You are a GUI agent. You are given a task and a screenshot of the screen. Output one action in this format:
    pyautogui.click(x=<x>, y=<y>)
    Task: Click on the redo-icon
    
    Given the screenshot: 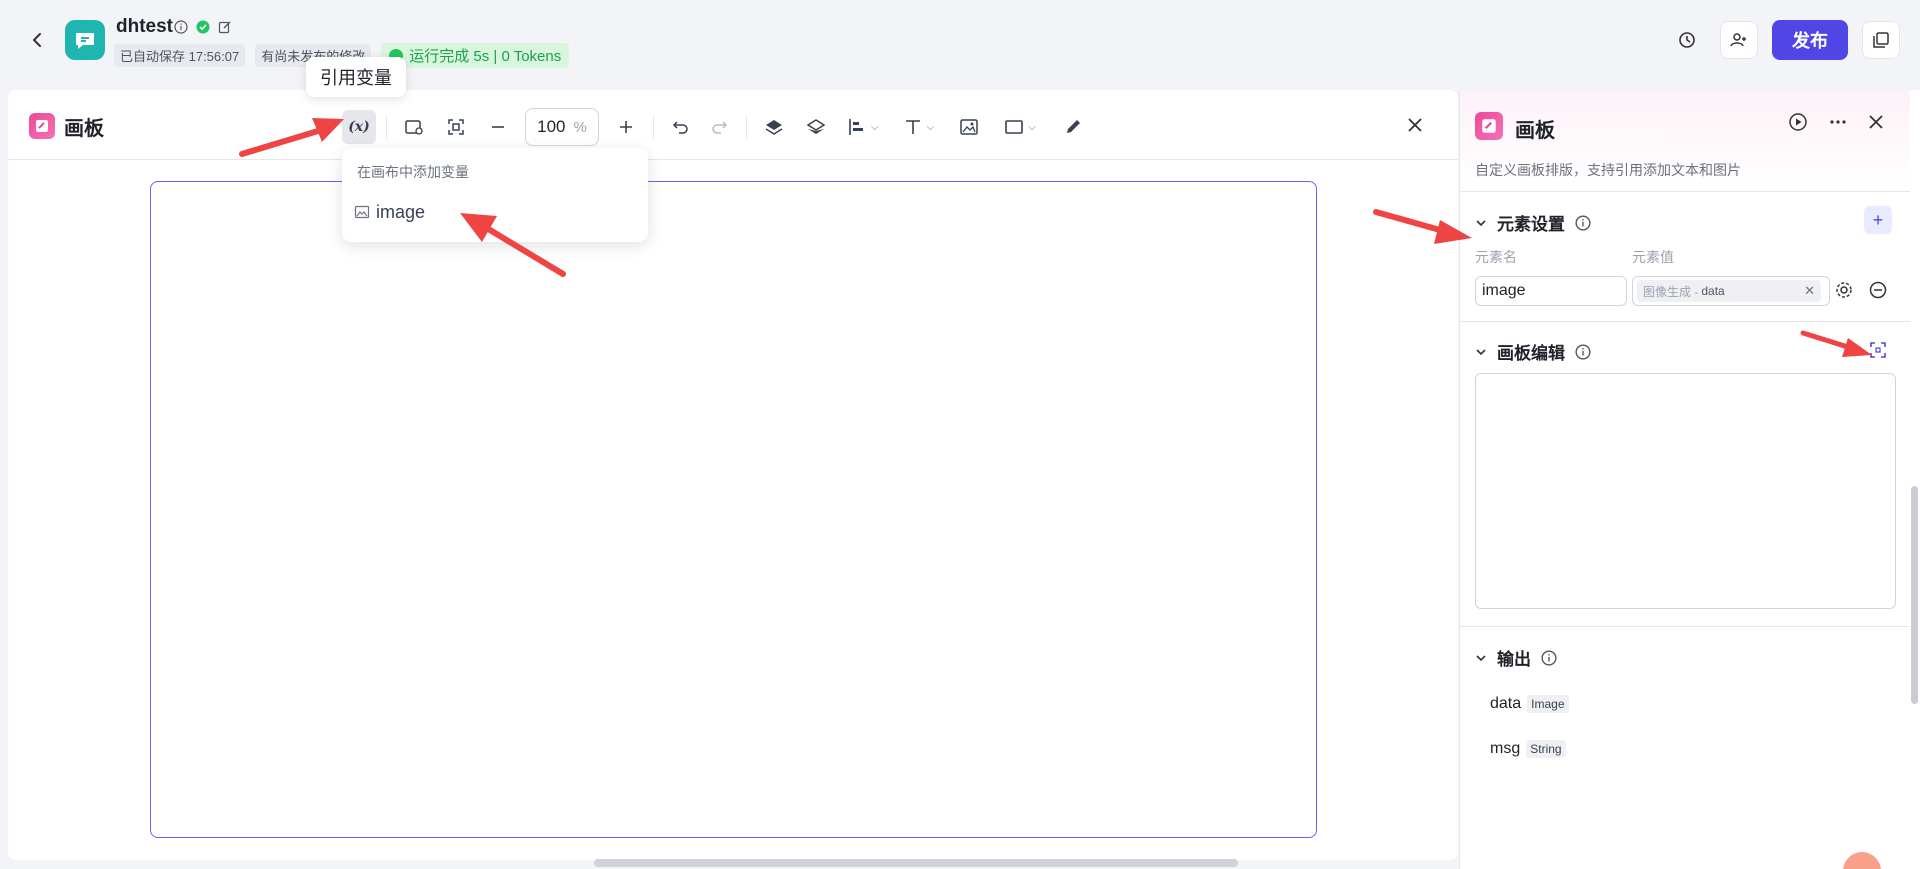 What is the action you would take?
    pyautogui.click(x=720, y=127)
    